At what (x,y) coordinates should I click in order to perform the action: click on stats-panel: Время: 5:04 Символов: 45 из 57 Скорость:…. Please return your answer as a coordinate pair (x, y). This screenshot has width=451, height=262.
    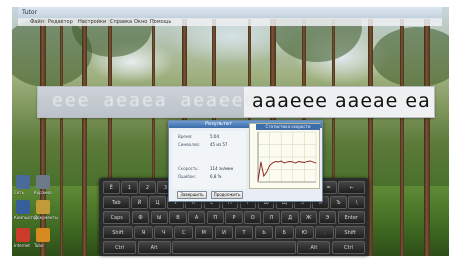
    Looking at the image, I should click on (209, 160).